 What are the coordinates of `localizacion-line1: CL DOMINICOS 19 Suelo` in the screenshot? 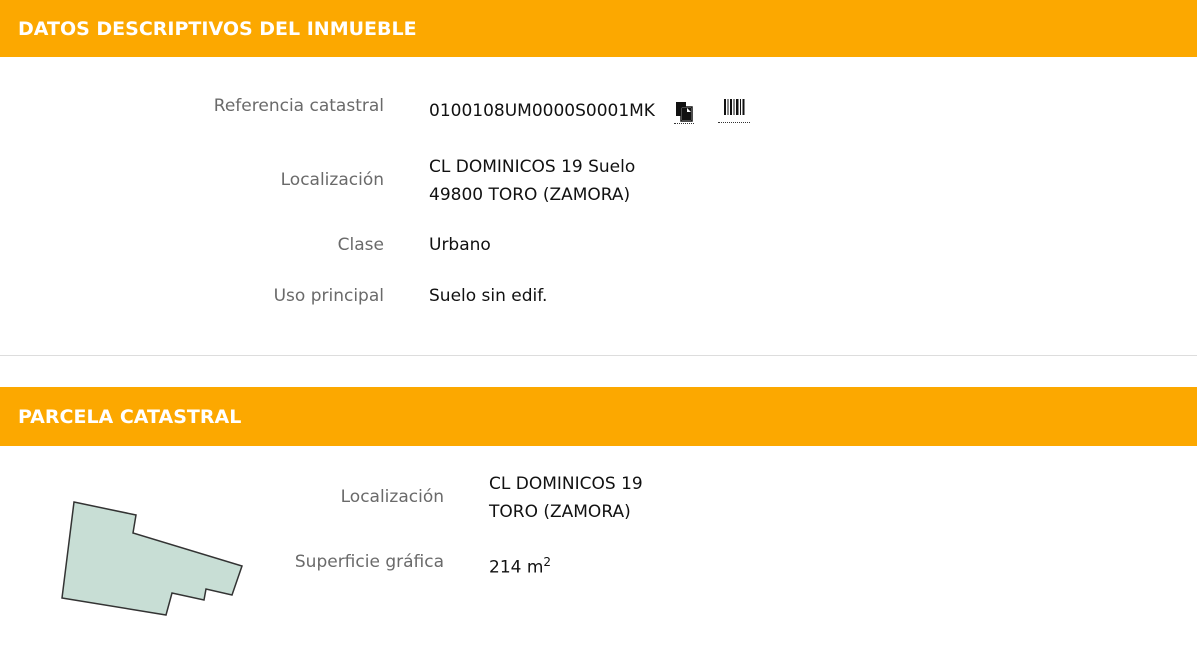 It's located at (532, 167).